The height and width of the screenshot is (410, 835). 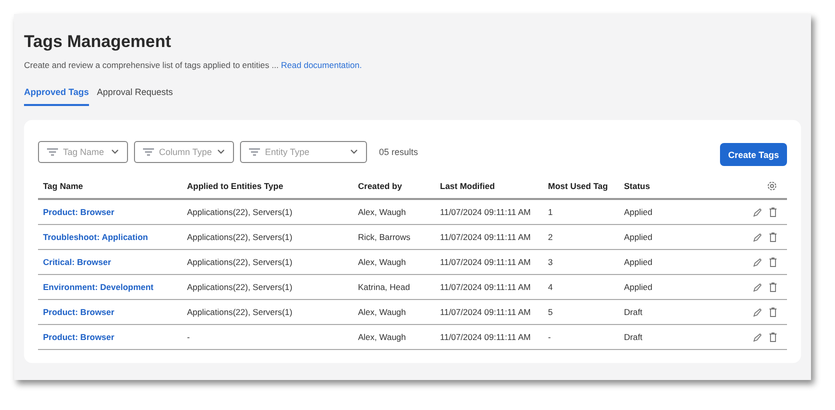 What do you see at coordinates (394, 287) in the screenshot?
I see `table-cell: Katrina, Head` at bounding box center [394, 287].